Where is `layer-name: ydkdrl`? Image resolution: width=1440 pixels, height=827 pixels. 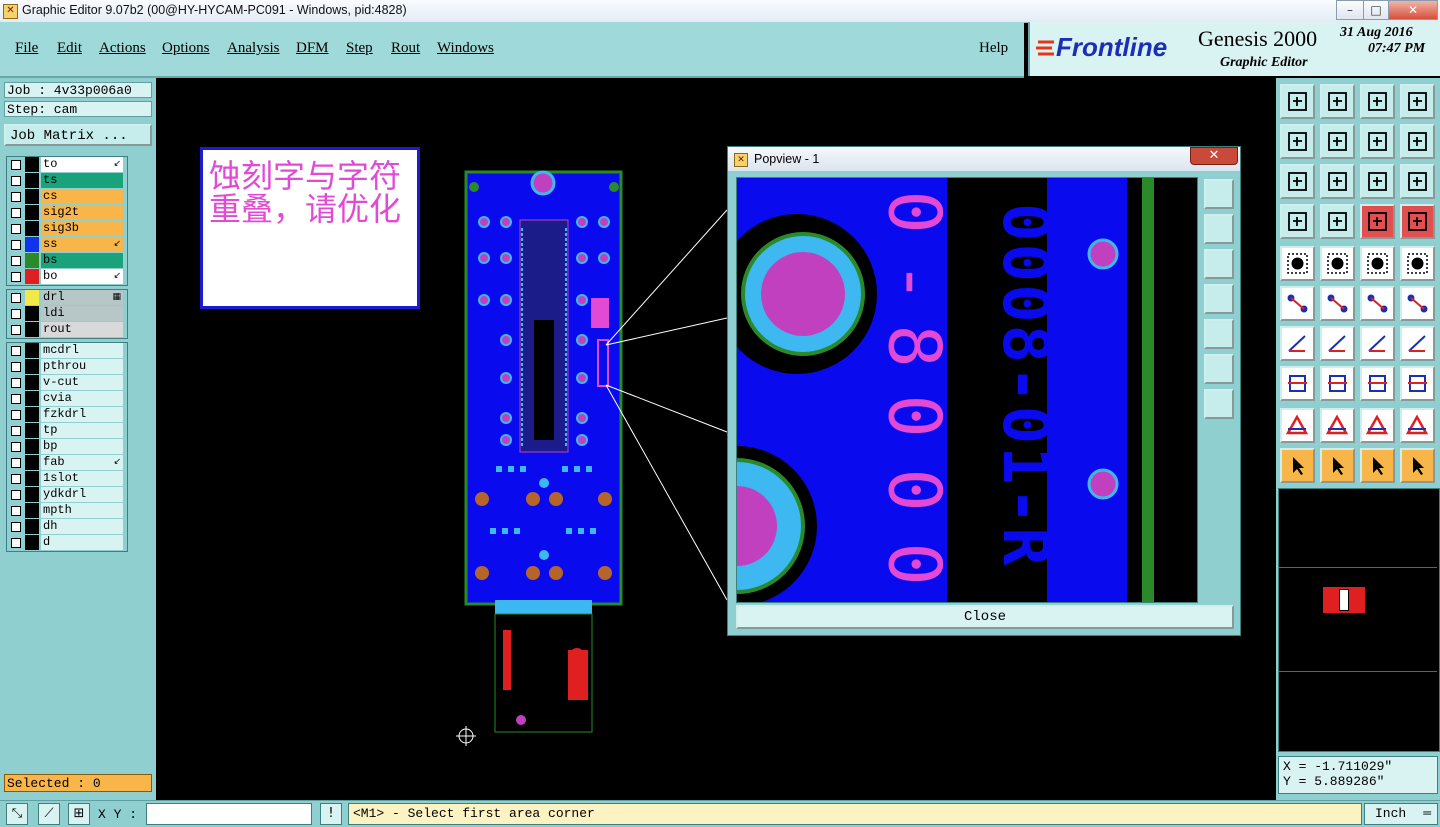
layer-name: ydkdrl is located at coordinates (82, 494).